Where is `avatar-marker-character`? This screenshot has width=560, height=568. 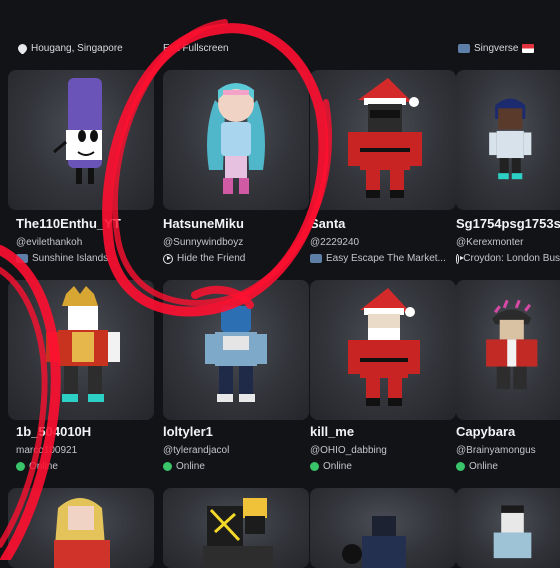
avatar-marker-character is located at coordinates (77, 131).